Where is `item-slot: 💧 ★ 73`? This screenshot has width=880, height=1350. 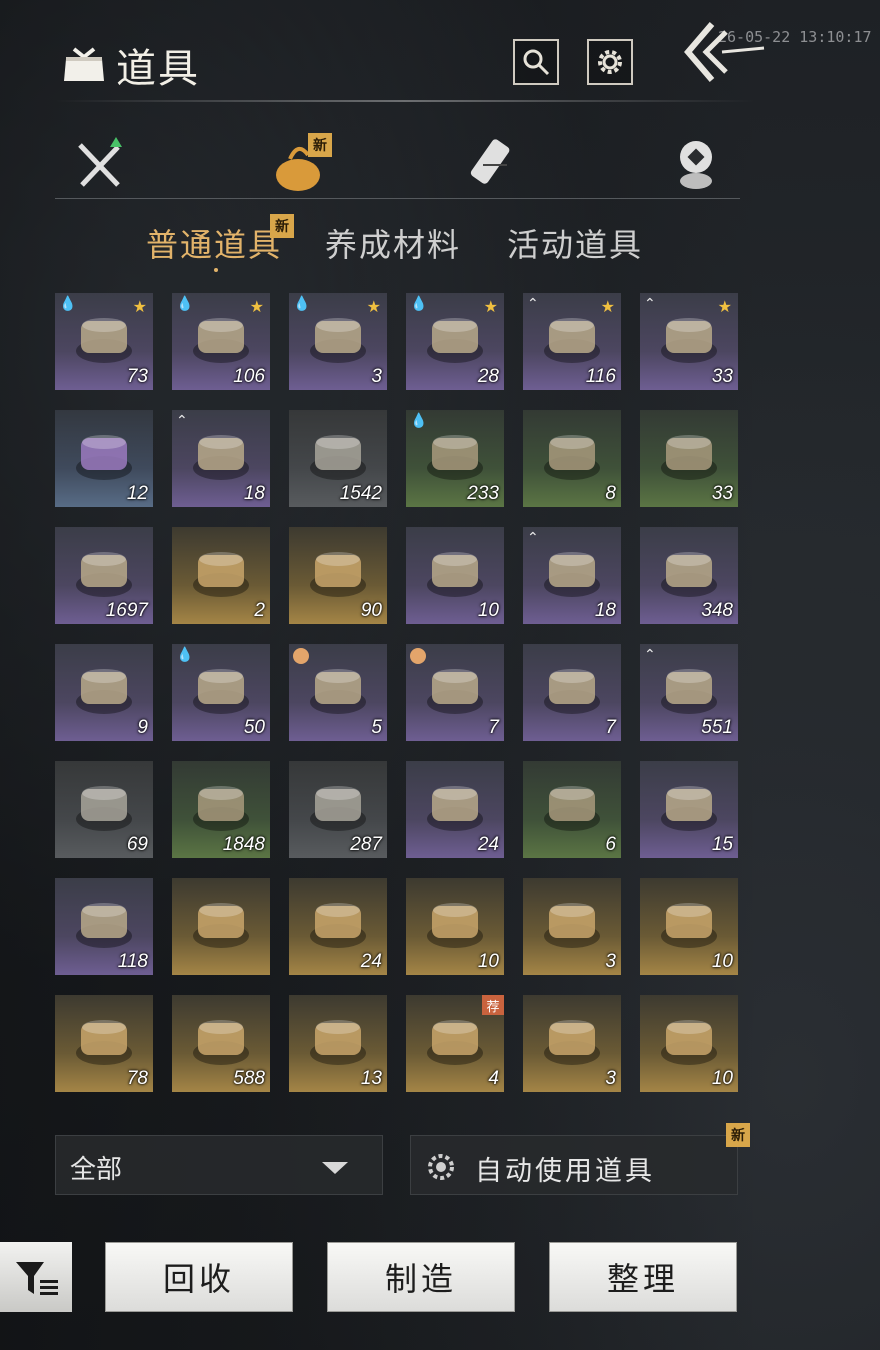 item-slot: 💧 ★ 73 is located at coordinates (104, 341).